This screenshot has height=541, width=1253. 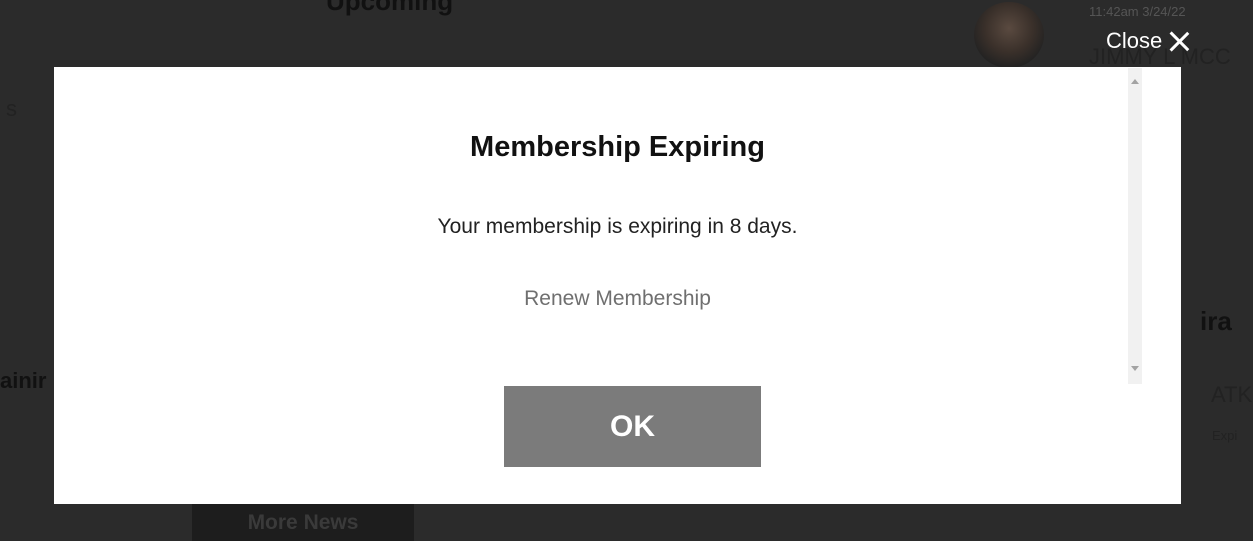 What do you see at coordinates (617, 299) in the screenshot?
I see `renew-membership-link: Renew Membership` at bounding box center [617, 299].